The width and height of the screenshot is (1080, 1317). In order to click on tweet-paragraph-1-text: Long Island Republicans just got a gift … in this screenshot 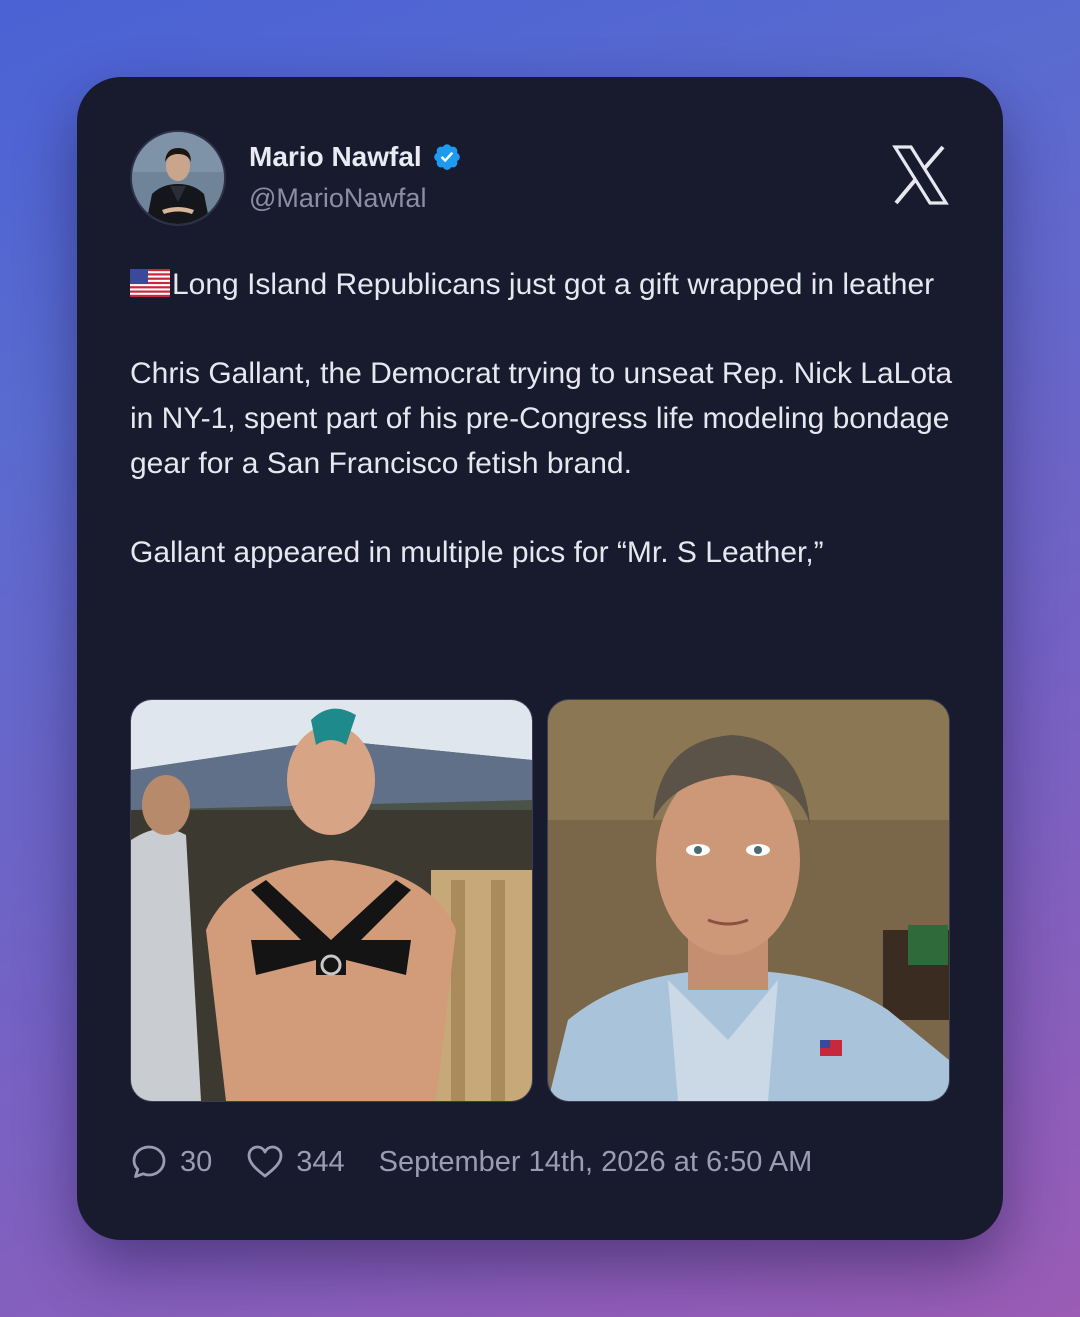, I will do `click(553, 284)`.